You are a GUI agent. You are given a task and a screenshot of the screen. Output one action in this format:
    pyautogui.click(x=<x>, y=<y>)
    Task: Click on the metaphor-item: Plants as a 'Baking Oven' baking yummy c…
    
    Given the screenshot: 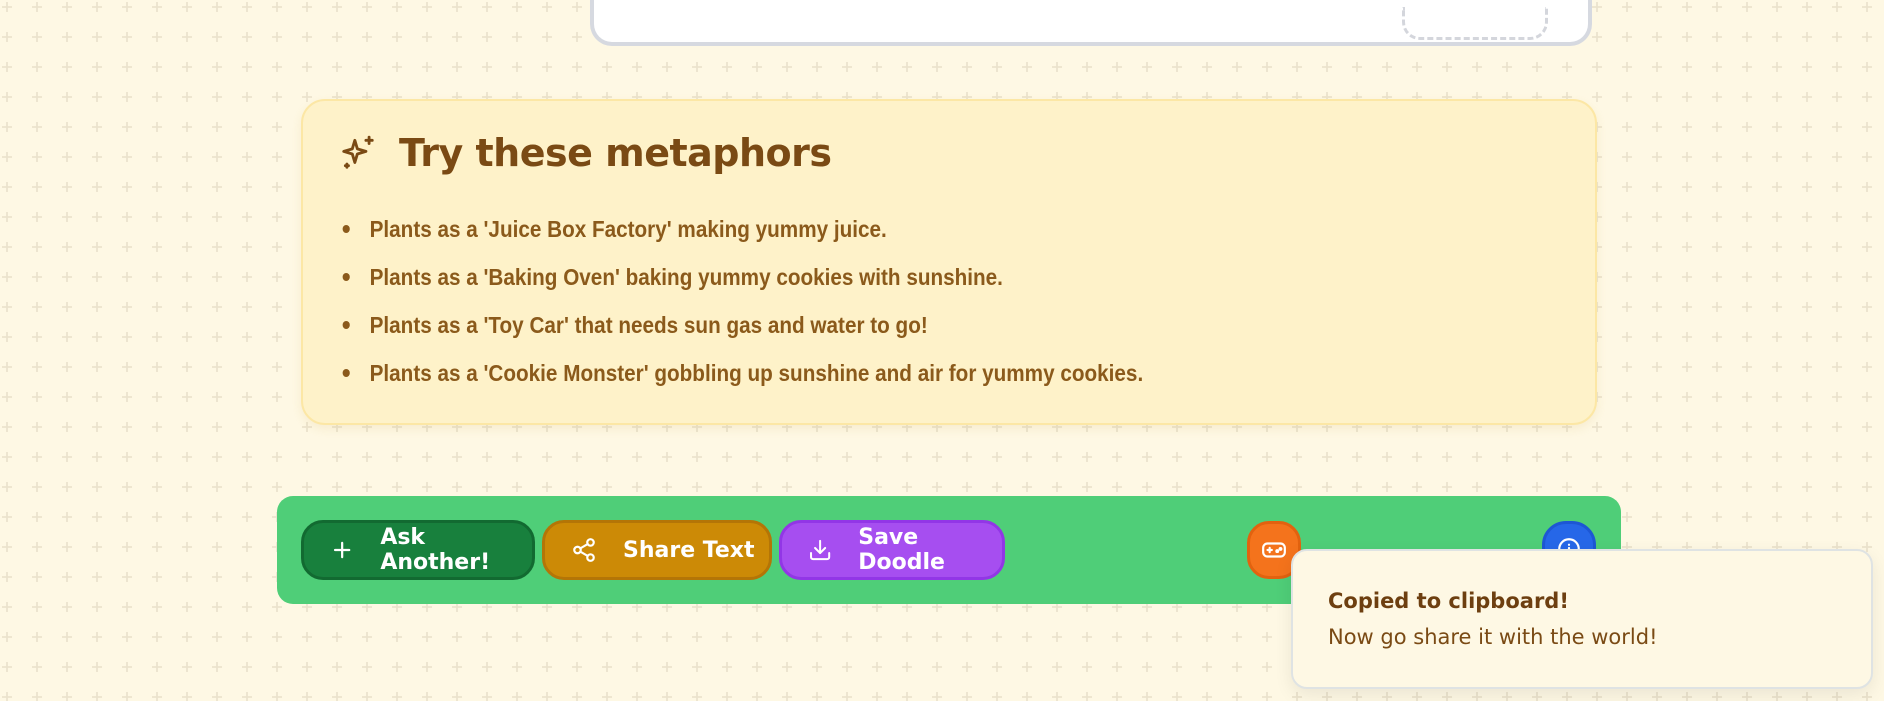 What is the action you would take?
    pyautogui.click(x=741, y=277)
    